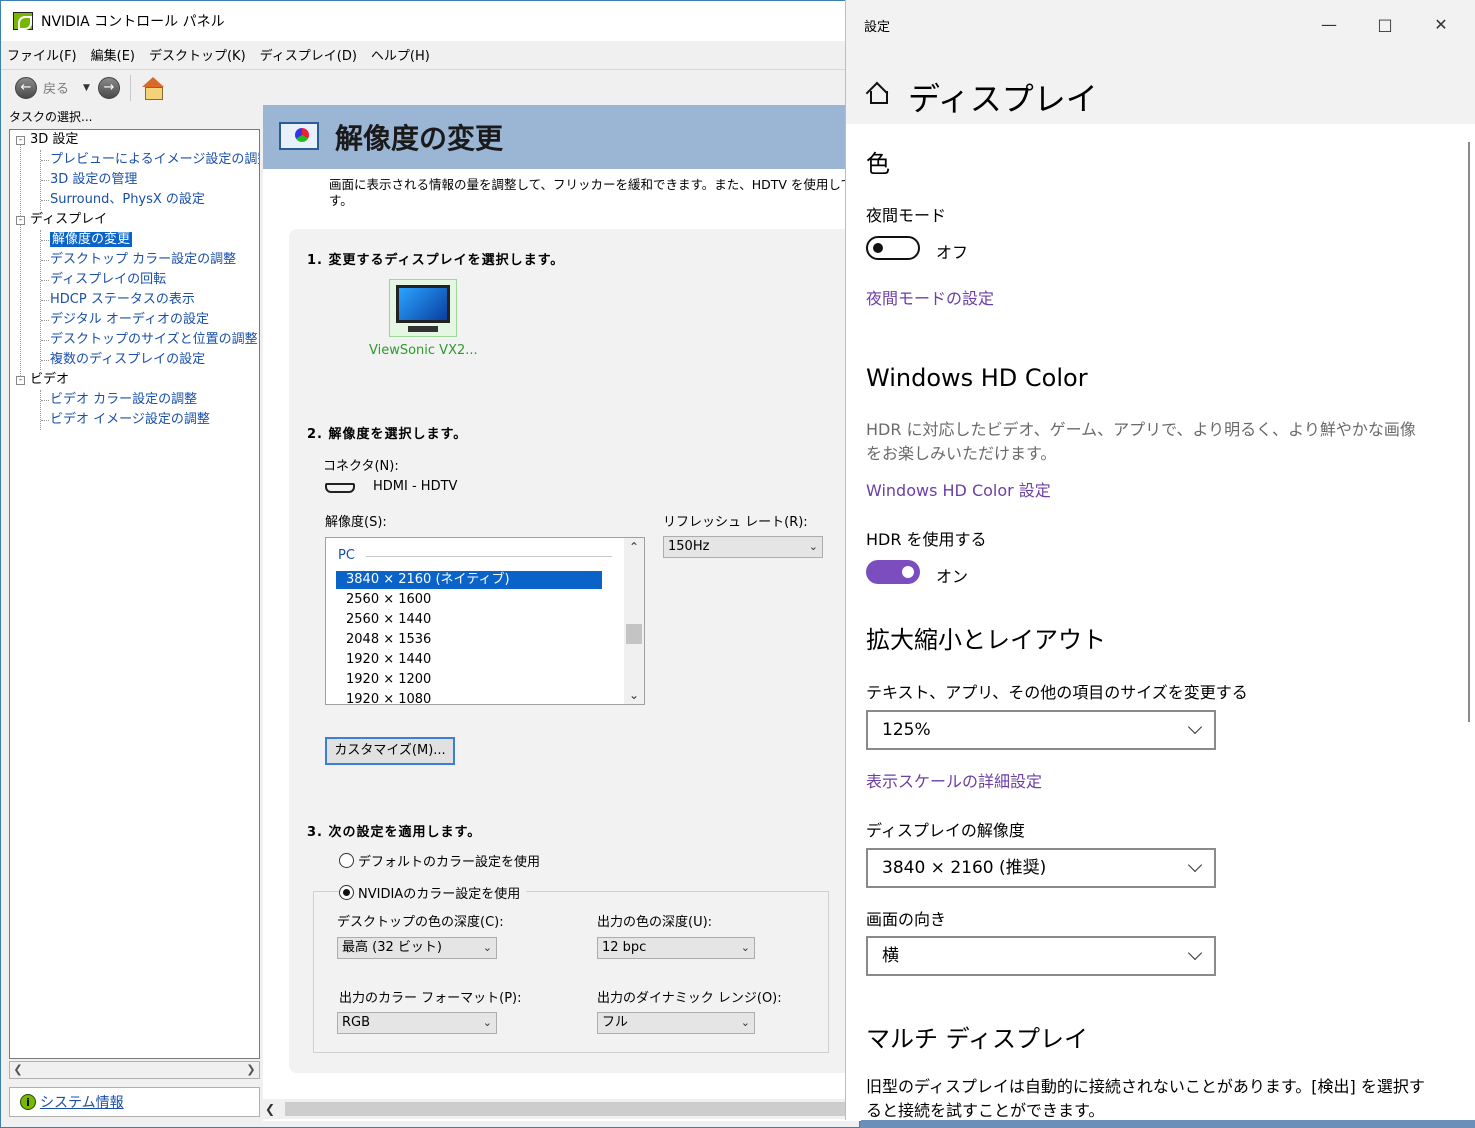  I want to click on tree-item-3d-manage: 3D 設定の管理, so click(93, 180).